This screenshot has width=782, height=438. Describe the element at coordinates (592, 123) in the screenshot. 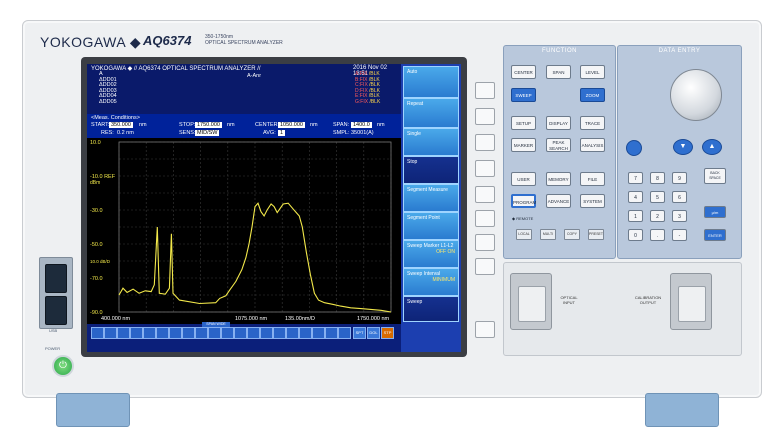

I see `trace-key: TRACE` at that location.